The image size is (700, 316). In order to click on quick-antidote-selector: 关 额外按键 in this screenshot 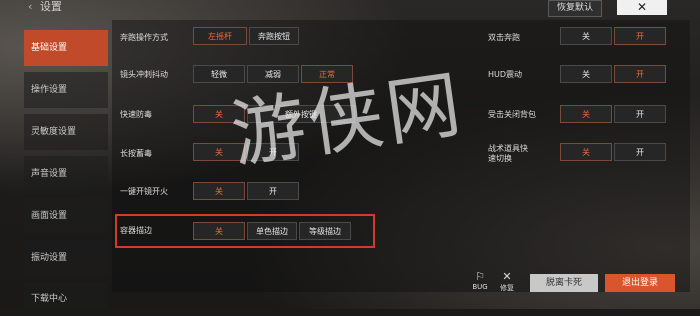, I will do `click(274, 114)`.